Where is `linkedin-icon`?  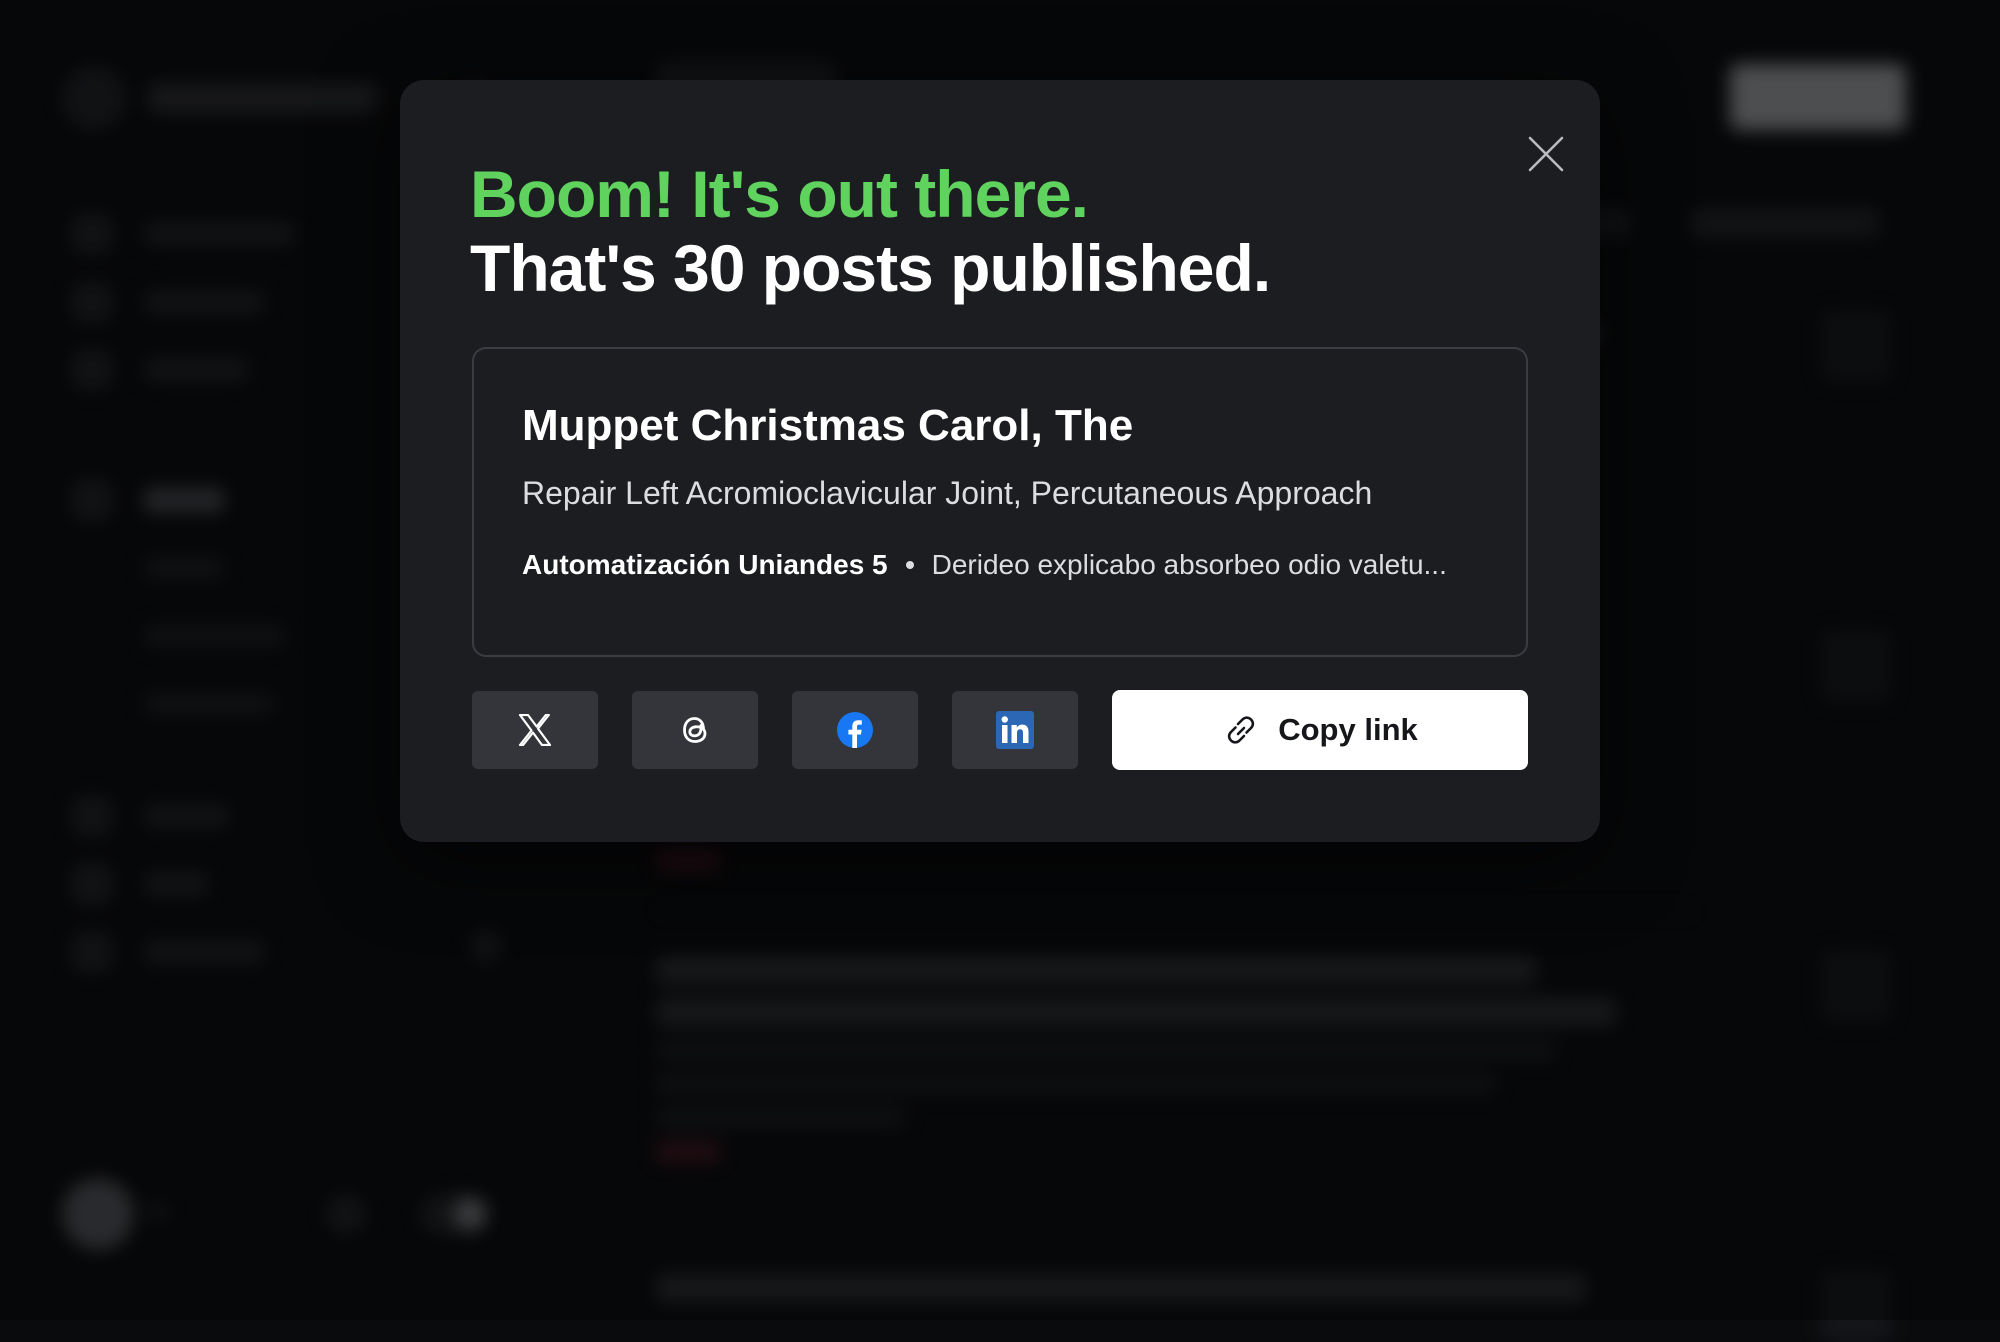
linkedin-icon is located at coordinates (1015, 730).